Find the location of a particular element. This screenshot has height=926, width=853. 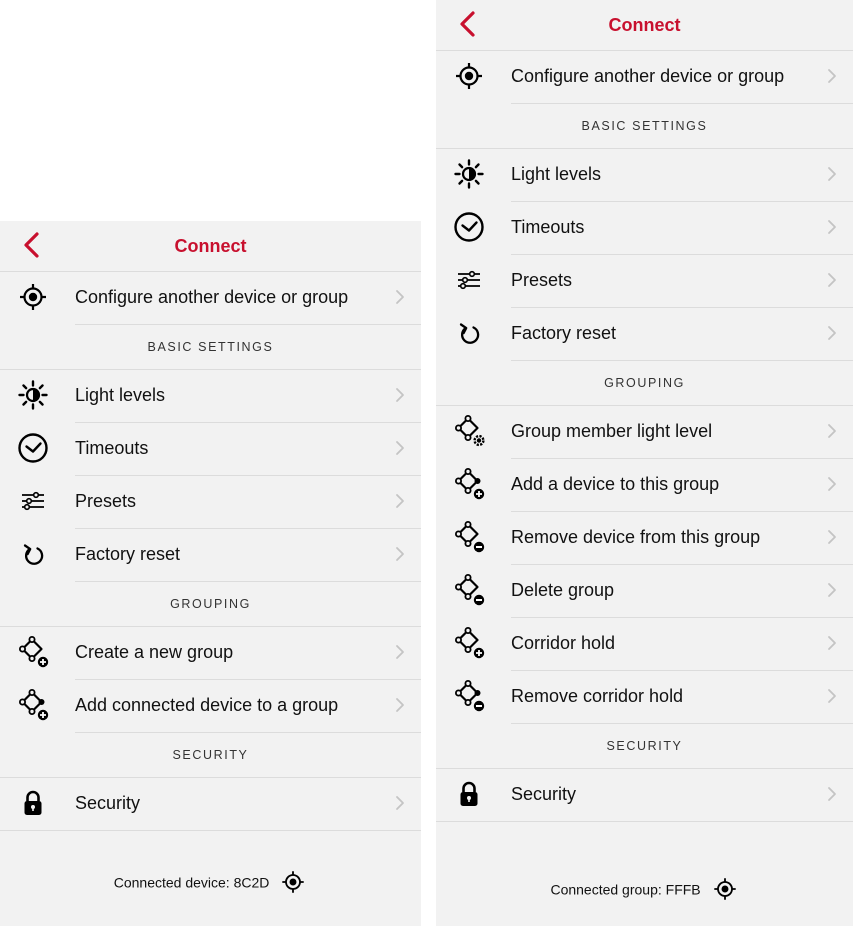

add-connected-device-row: Add connected device to a group is located at coordinates (210, 705).